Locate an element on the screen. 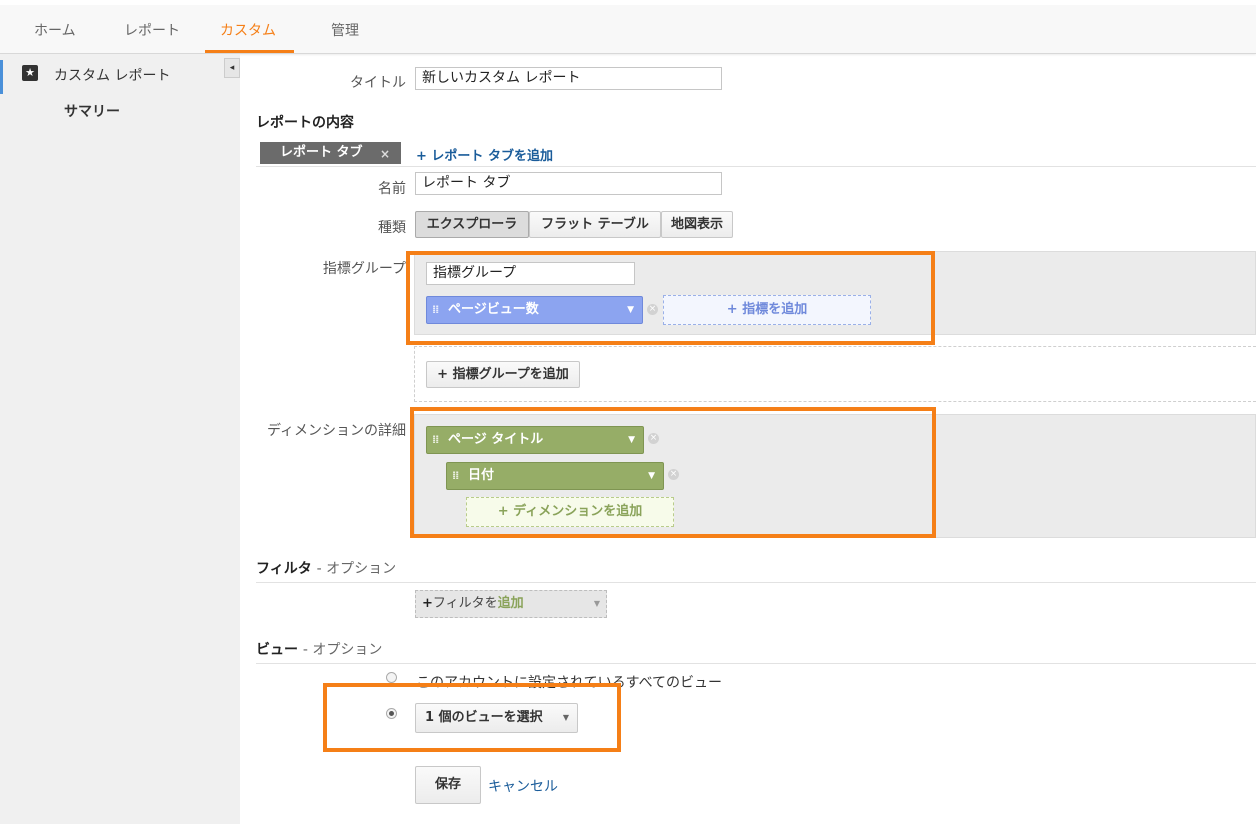 Image resolution: width=1256 pixels, height=824 pixels. dimension-chip-page-title: ⁞⁞ ページ タイトル ▼ is located at coordinates (535, 440).